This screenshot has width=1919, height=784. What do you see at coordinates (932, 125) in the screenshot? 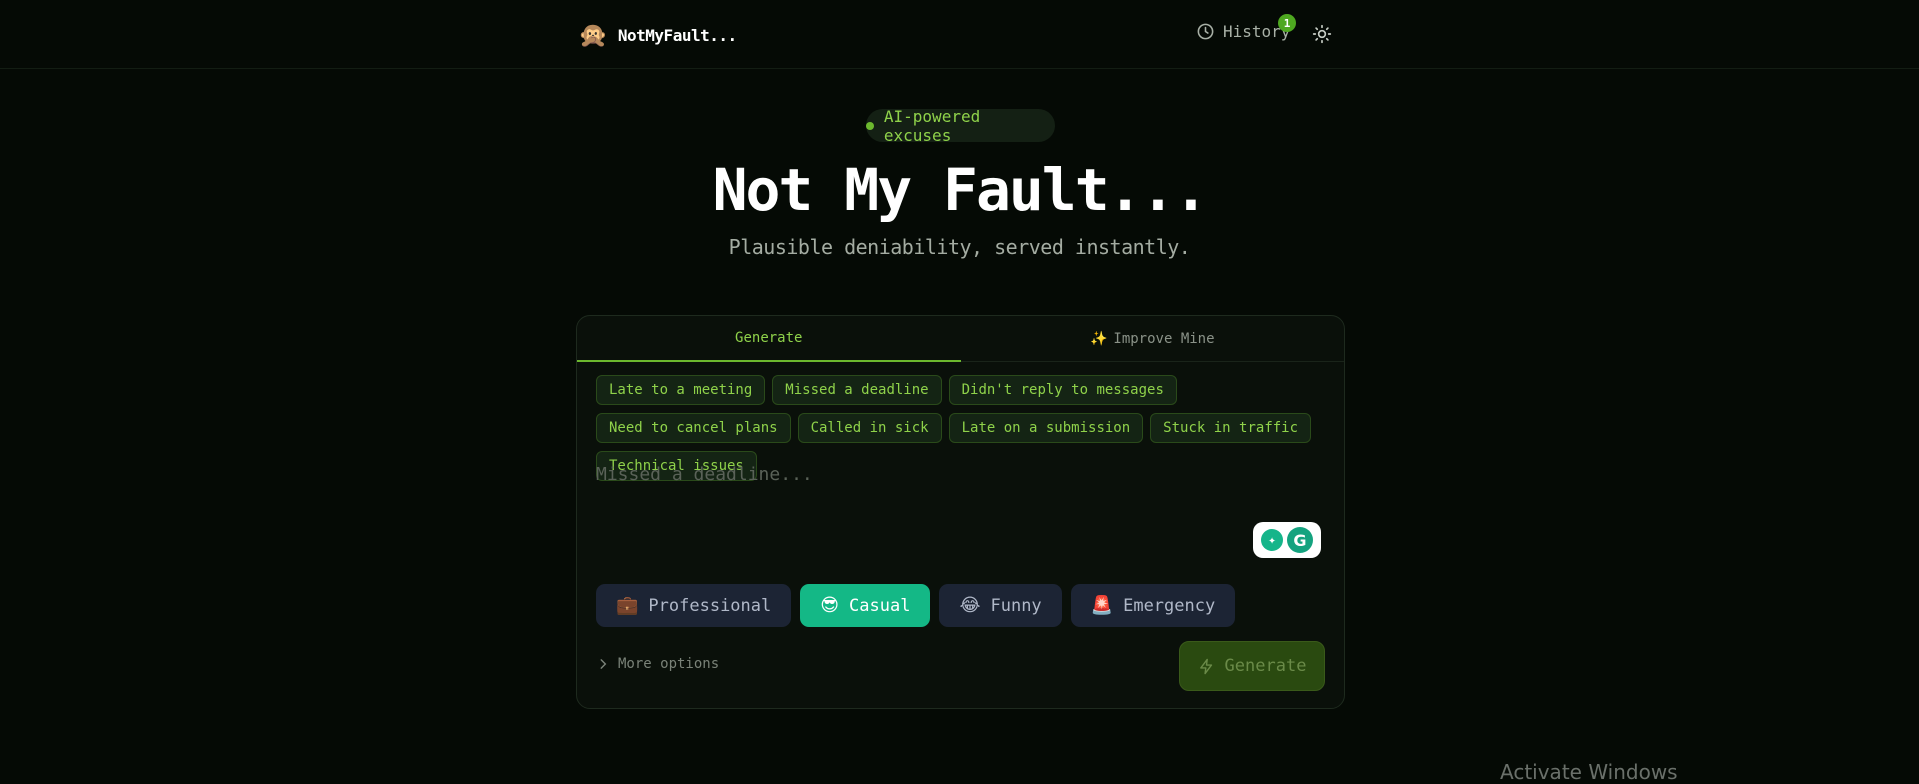
I see `pill-label: AI-powered excuses` at bounding box center [932, 125].